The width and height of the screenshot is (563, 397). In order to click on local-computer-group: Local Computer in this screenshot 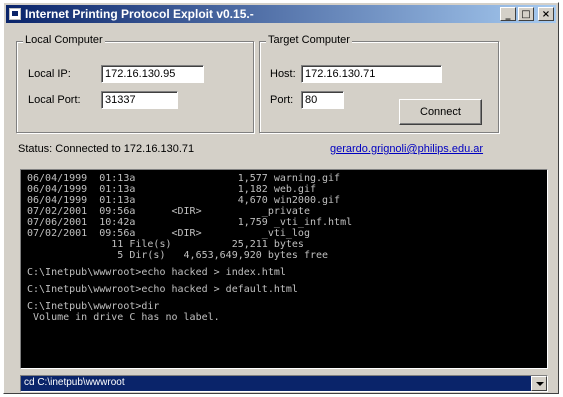, I will do `click(135, 83)`.